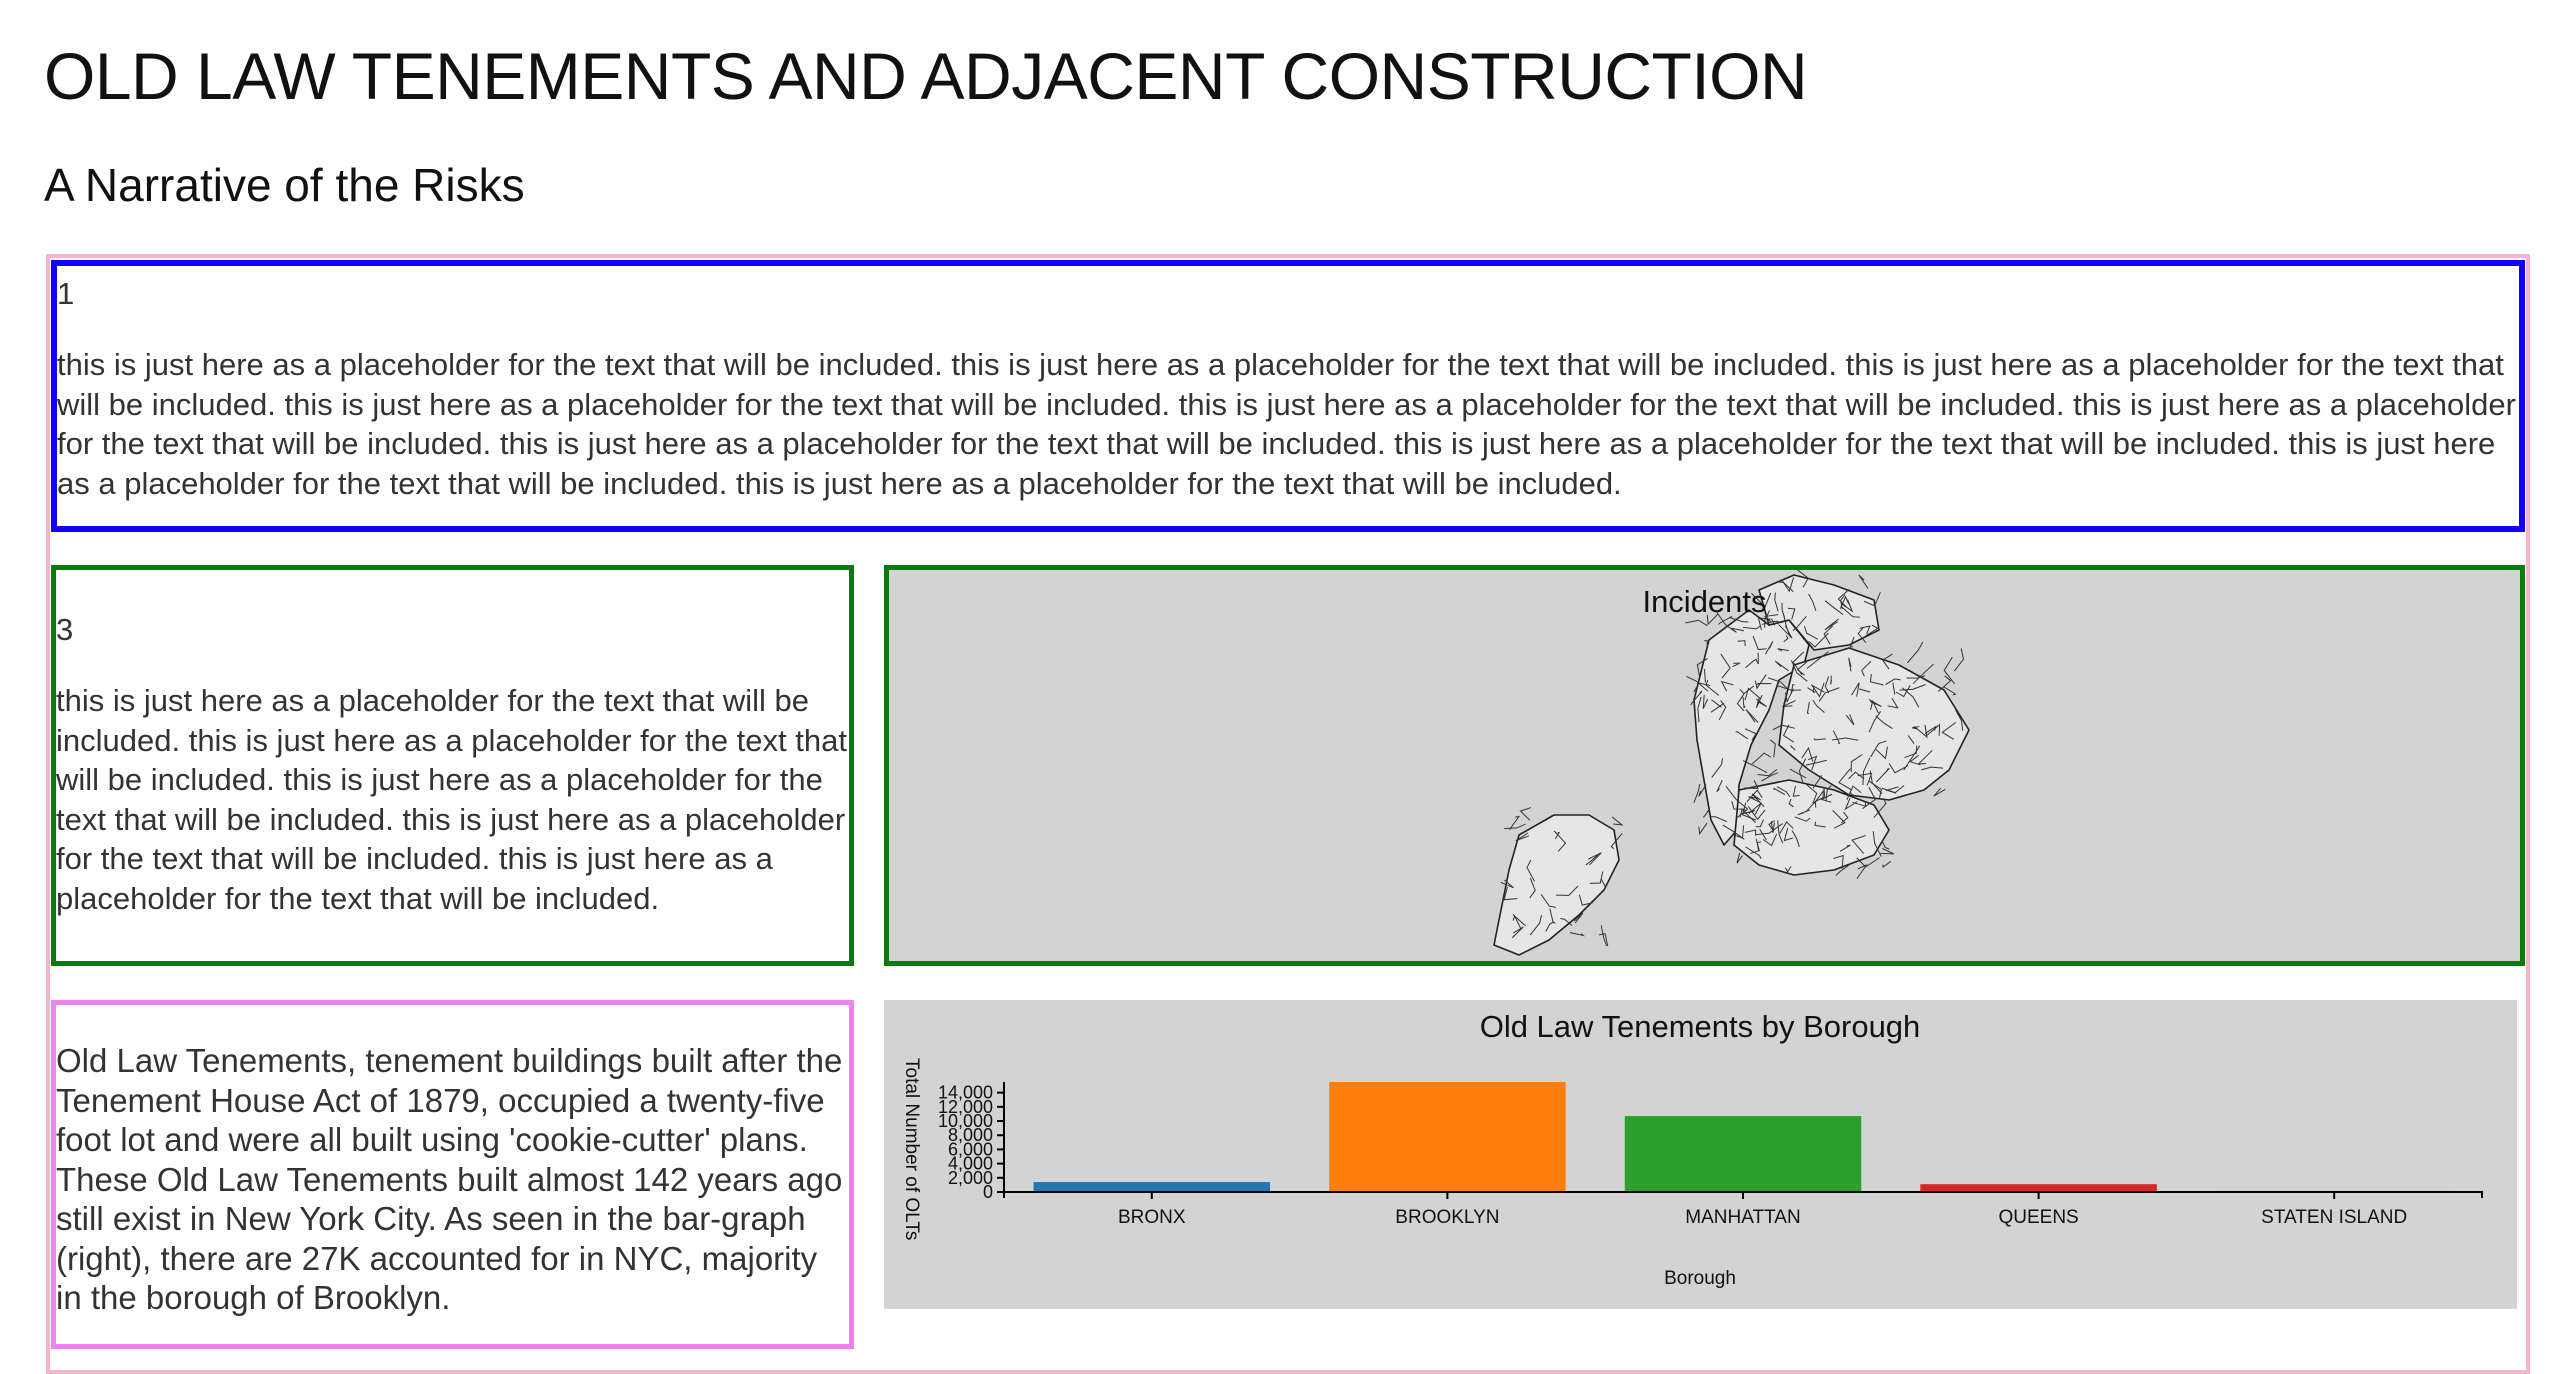  Describe the element at coordinates (1700, 1026) in the screenshot. I see `chart-title: Old Law Tenements by Borough` at that location.